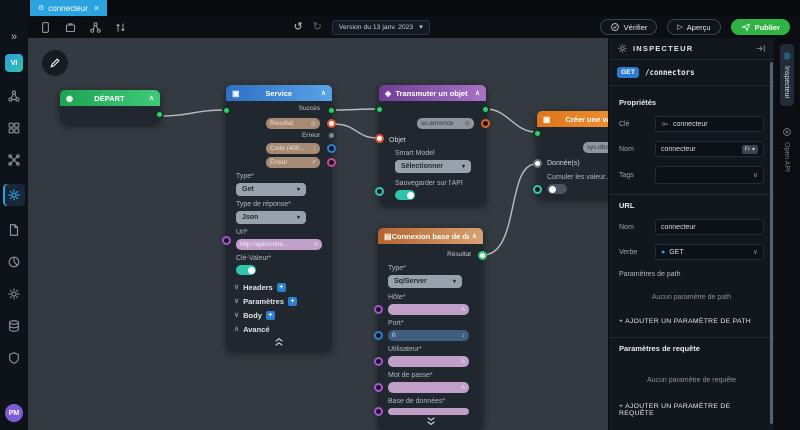  What do you see at coordinates (331, 110) in the screenshot?
I see `port-success-out` at bounding box center [331, 110].